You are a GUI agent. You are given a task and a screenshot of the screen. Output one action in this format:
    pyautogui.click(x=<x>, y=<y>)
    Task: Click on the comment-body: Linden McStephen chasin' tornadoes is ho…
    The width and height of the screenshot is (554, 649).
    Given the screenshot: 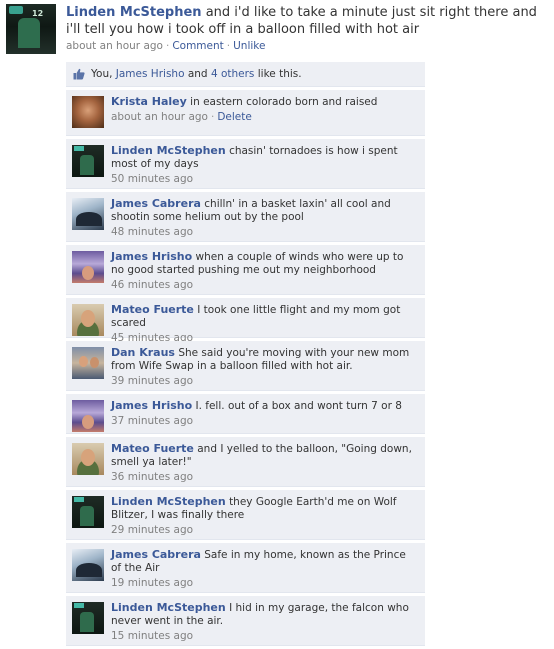 What is the action you would take?
    pyautogui.click(x=263, y=164)
    